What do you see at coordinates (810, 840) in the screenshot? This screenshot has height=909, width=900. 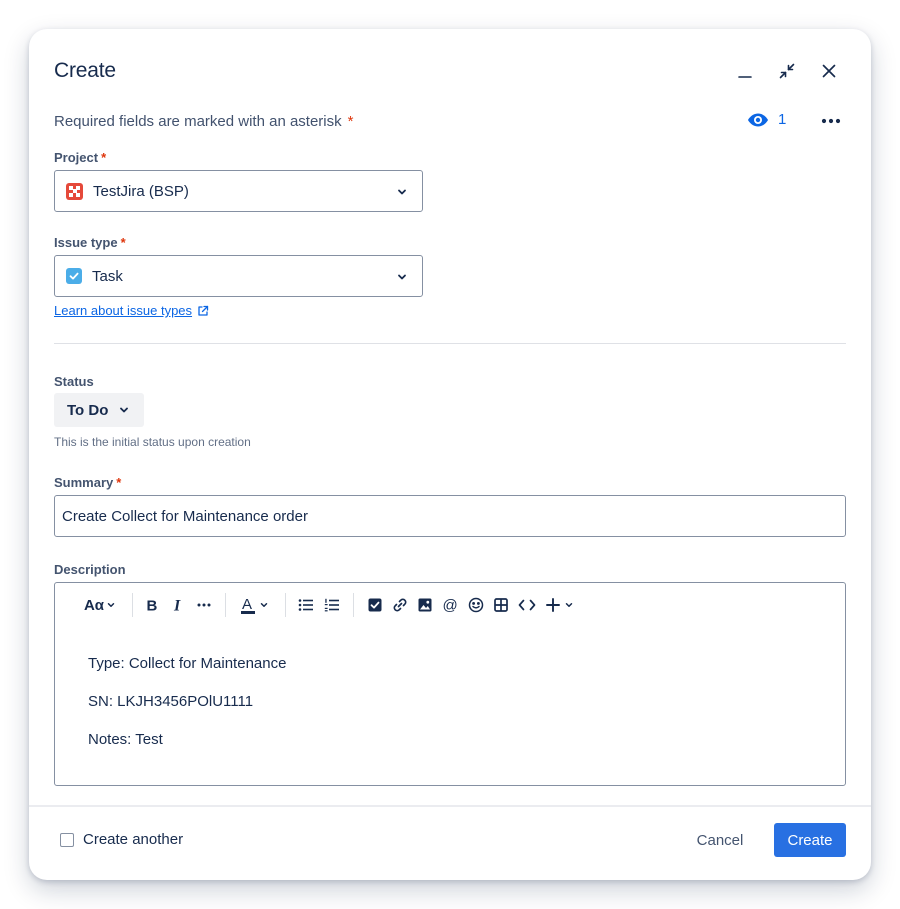 I see `create-button: Create` at bounding box center [810, 840].